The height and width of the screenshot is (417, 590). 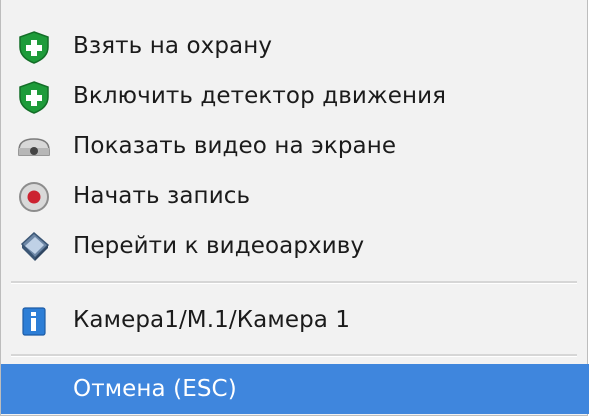 I want to click on menu-item-cancel: Отмена (ESC), so click(x=295, y=389).